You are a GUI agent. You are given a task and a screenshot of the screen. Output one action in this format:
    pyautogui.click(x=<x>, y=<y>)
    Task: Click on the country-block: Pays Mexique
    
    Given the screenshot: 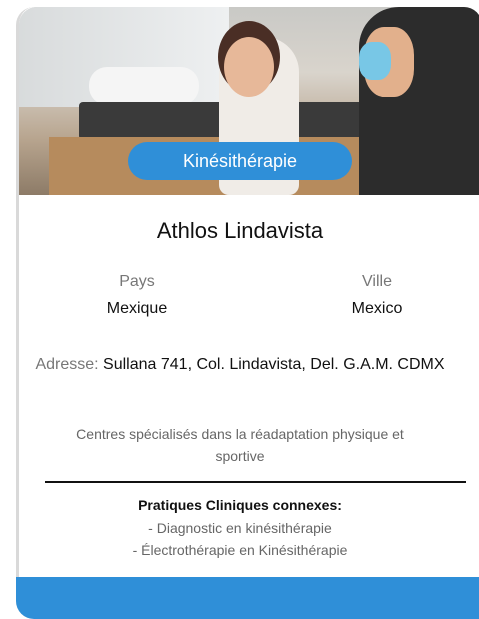 What is the action you would take?
    pyautogui.click(x=137, y=295)
    